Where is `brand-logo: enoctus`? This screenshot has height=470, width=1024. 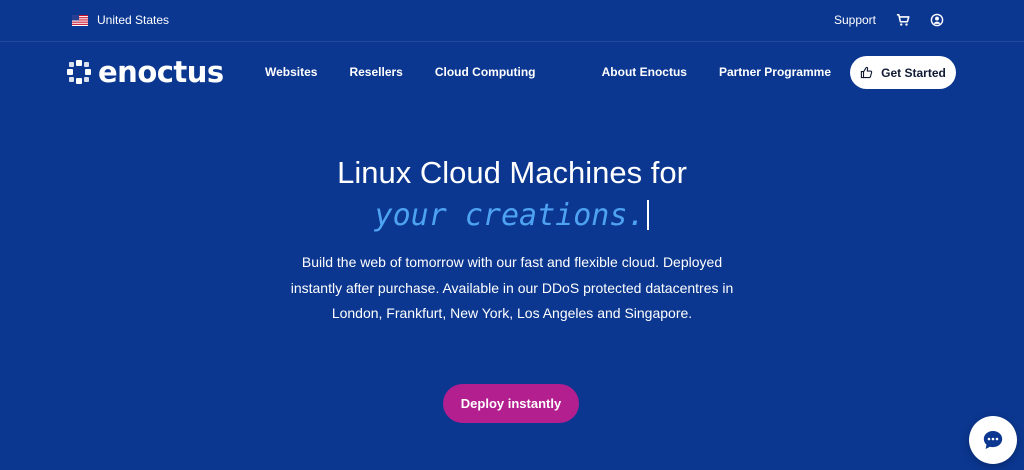 brand-logo: enoctus is located at coordinates (145, 72).